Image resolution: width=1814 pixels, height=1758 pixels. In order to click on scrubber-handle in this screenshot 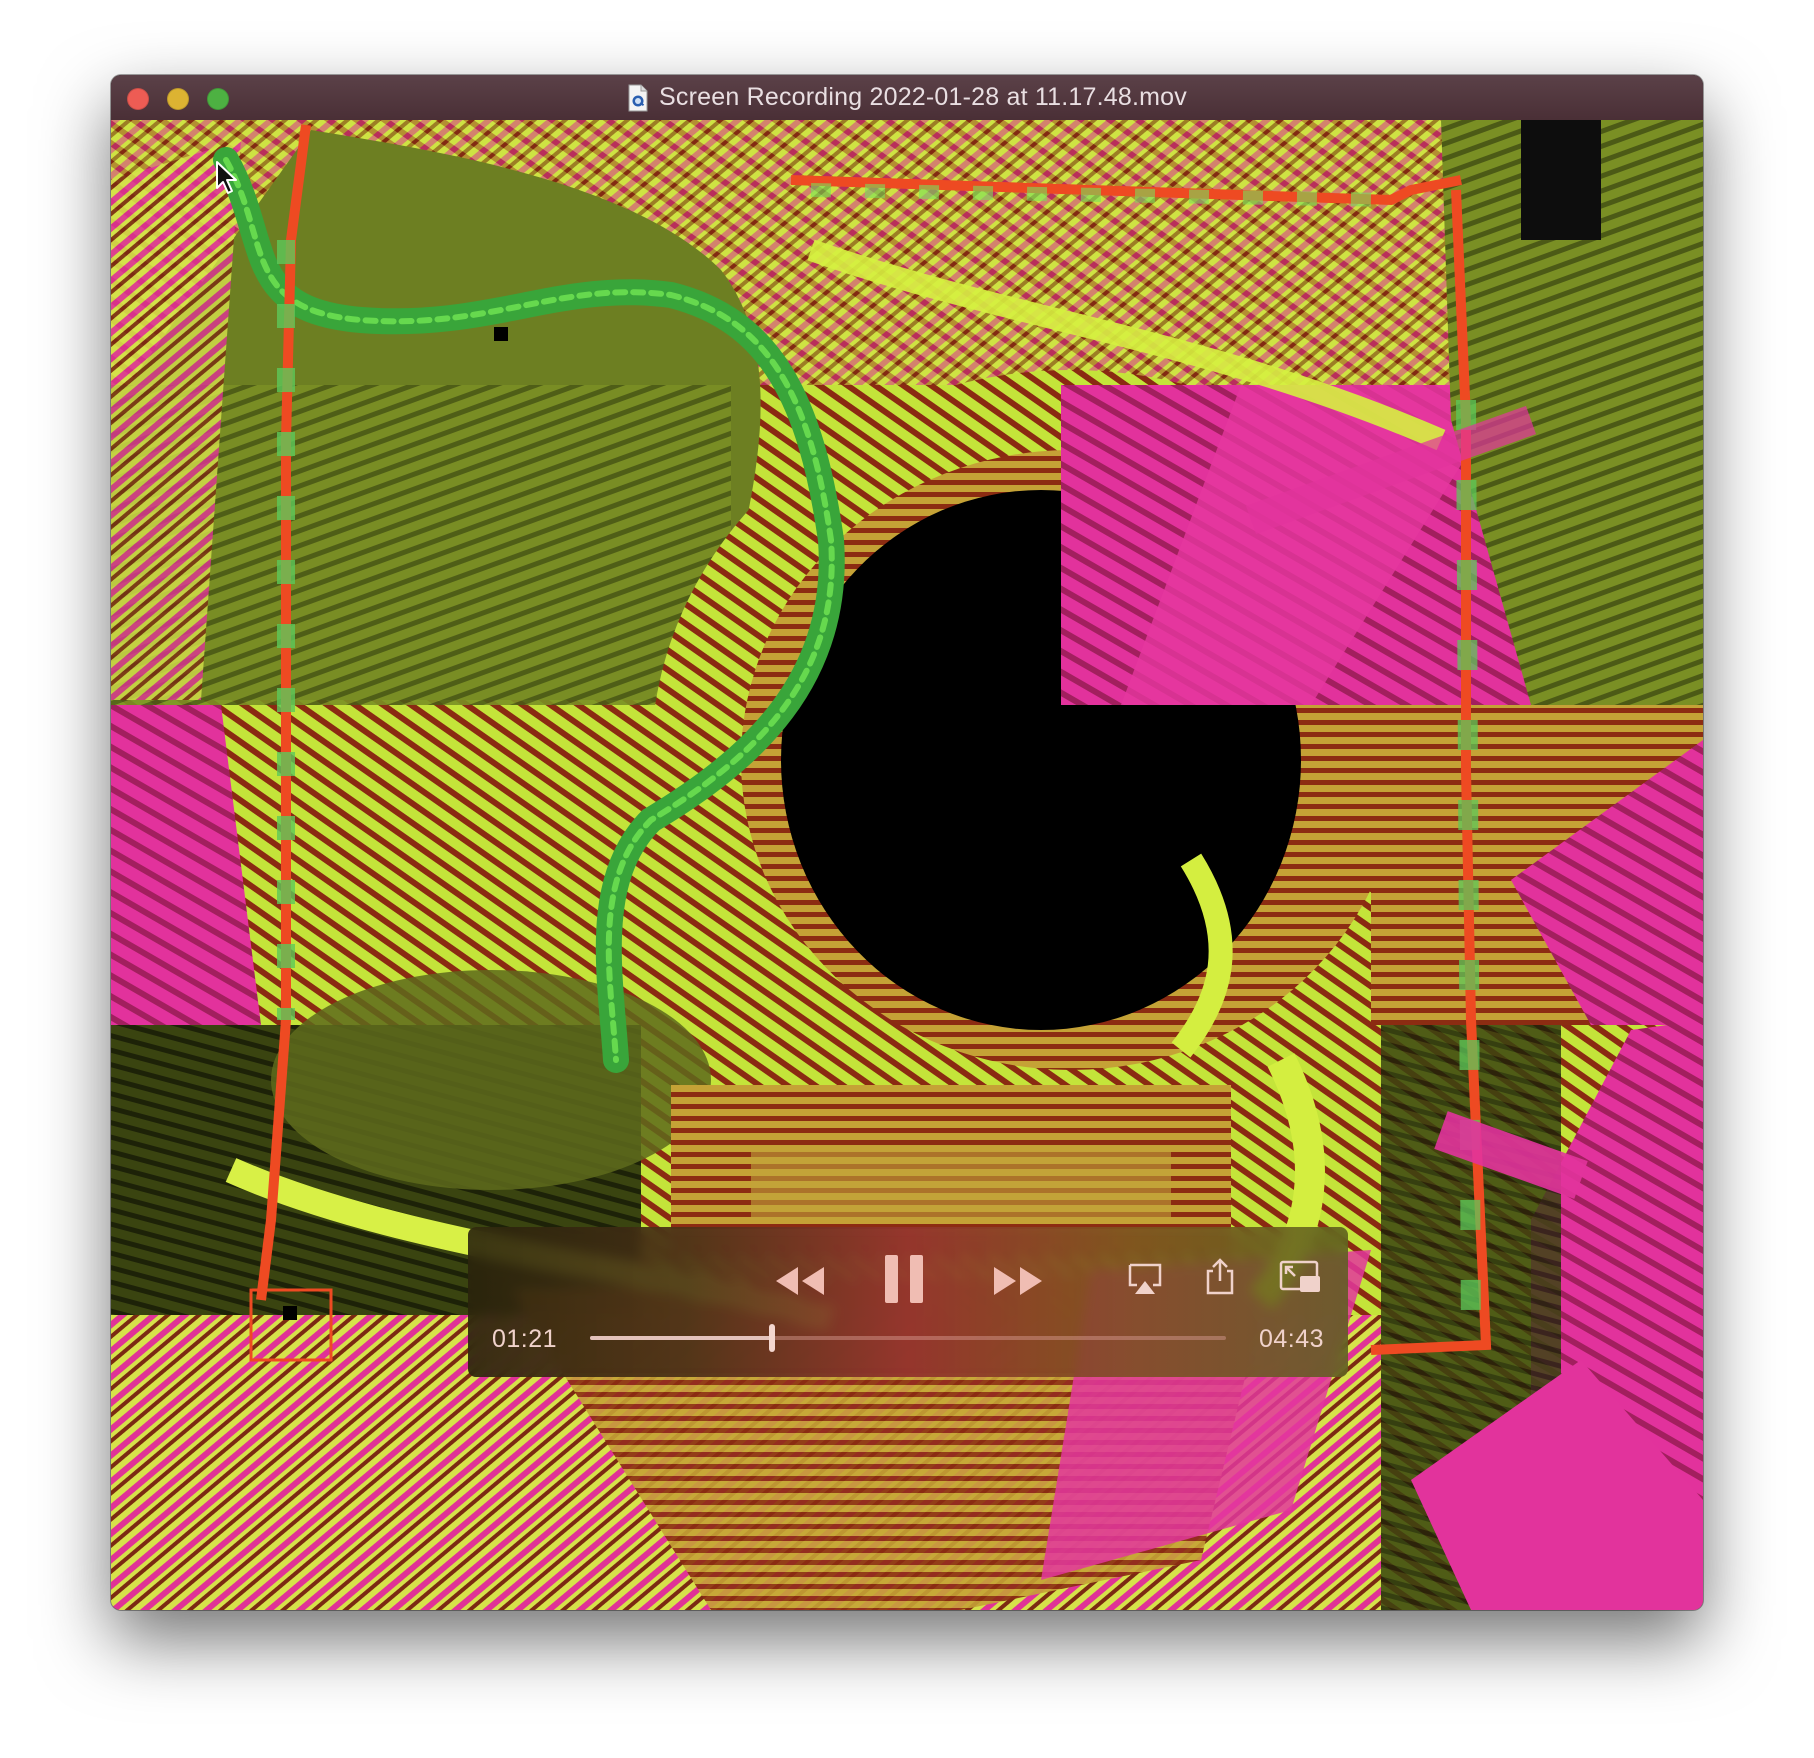, I will do `click(771, 1338)`.